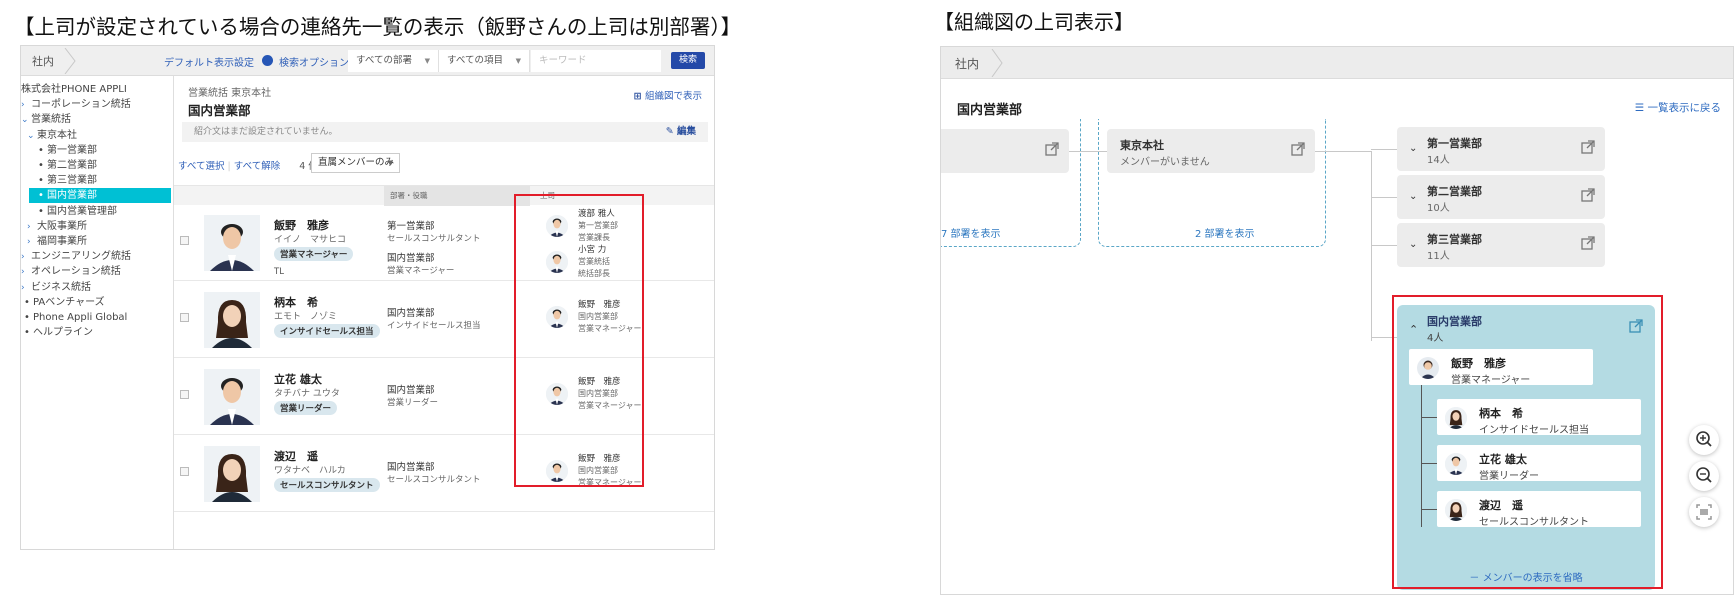 This screenshot has width=1734, height=595. What do you see at coordinates (1501, 149) in the screenshot?
I see `dept-node: ⌄ 第一営業部 14人` at bounding box center [1501, 149].